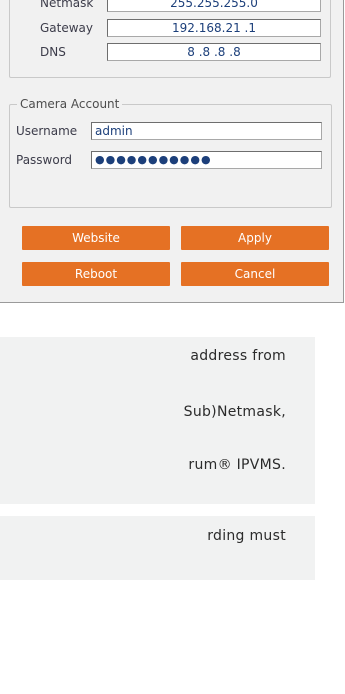 The image size is (345, 694). What do you see at coordinates (96, 238) in the screenshot?
I see `website-button: Website` at bounding box center [96, 238].